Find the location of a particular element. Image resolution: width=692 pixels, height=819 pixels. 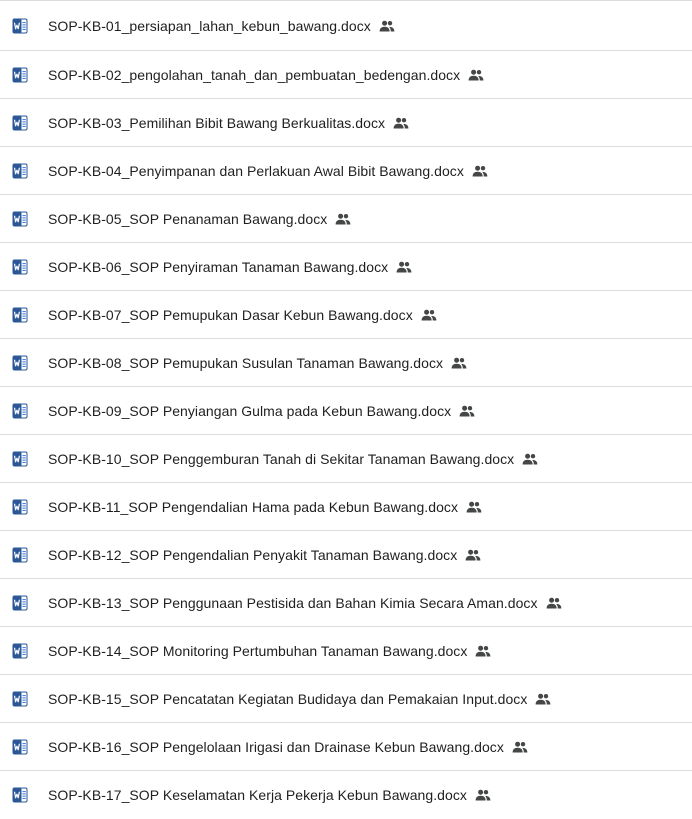

file-name-text: SOP-KB-05_SOP Penanaman Bawang.docx is located at coordinates (187, 219).